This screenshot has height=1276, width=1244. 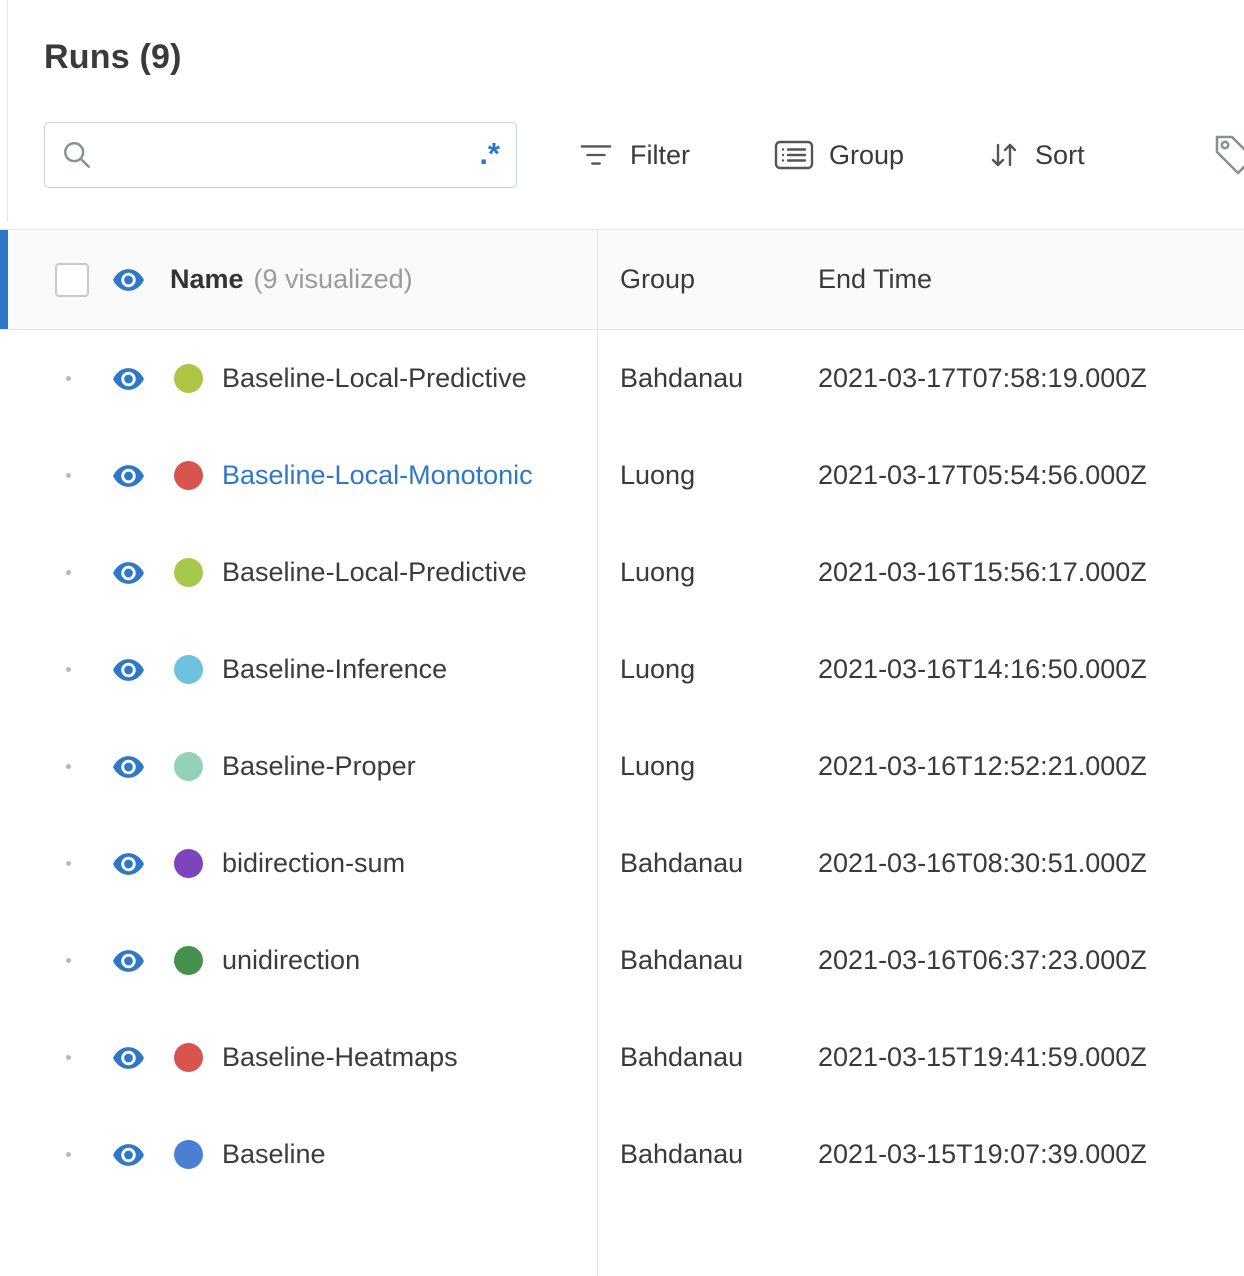 I want to click on visualized-count: (9 visualized), so click(x=333, y=279).